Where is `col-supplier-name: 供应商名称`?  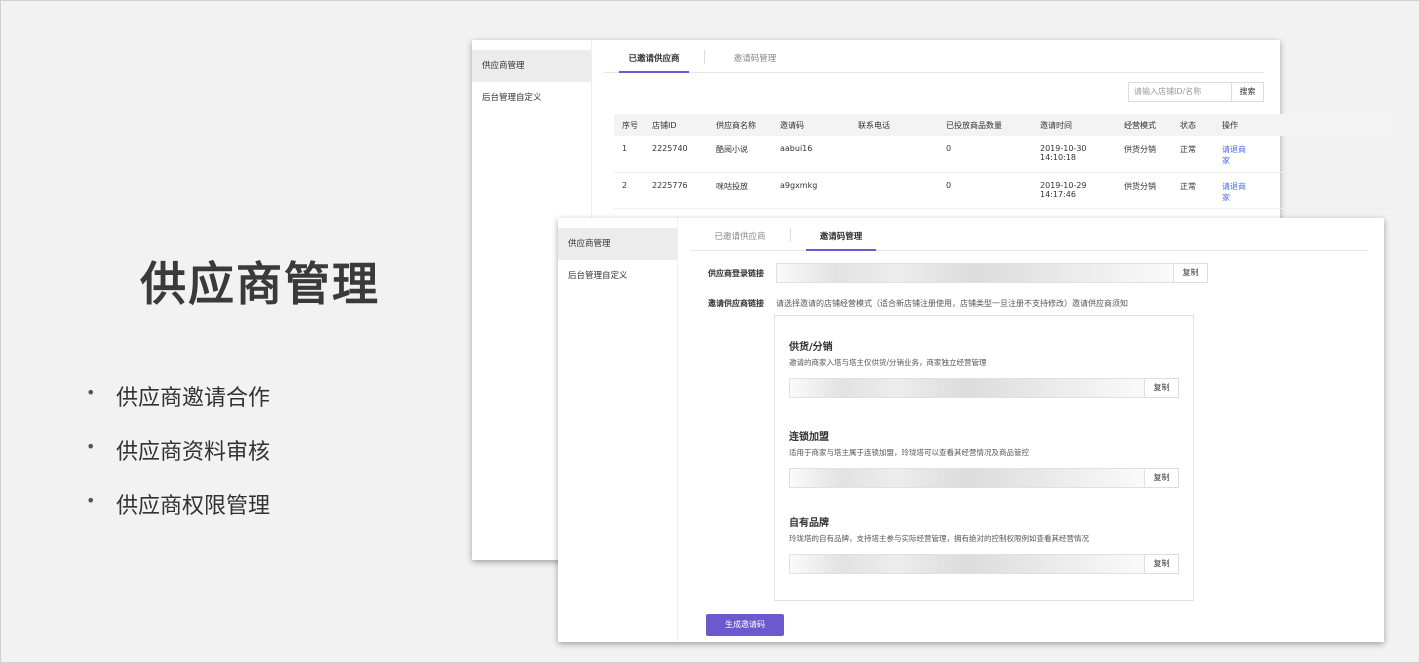
col-supplier-name: 供应商名称 is located at coordinates (740, 125).